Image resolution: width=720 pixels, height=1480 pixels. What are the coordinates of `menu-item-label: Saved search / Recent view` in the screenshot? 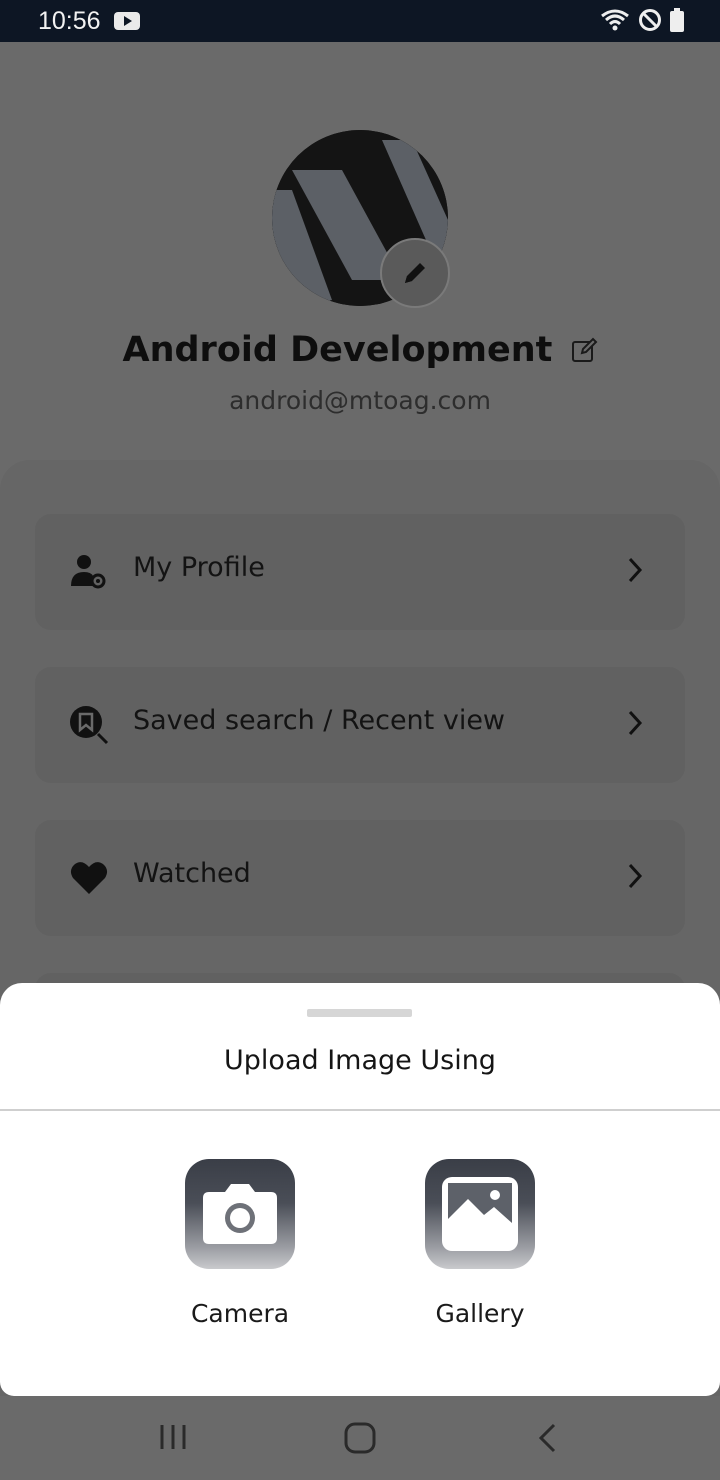 It's located at (319, 720).